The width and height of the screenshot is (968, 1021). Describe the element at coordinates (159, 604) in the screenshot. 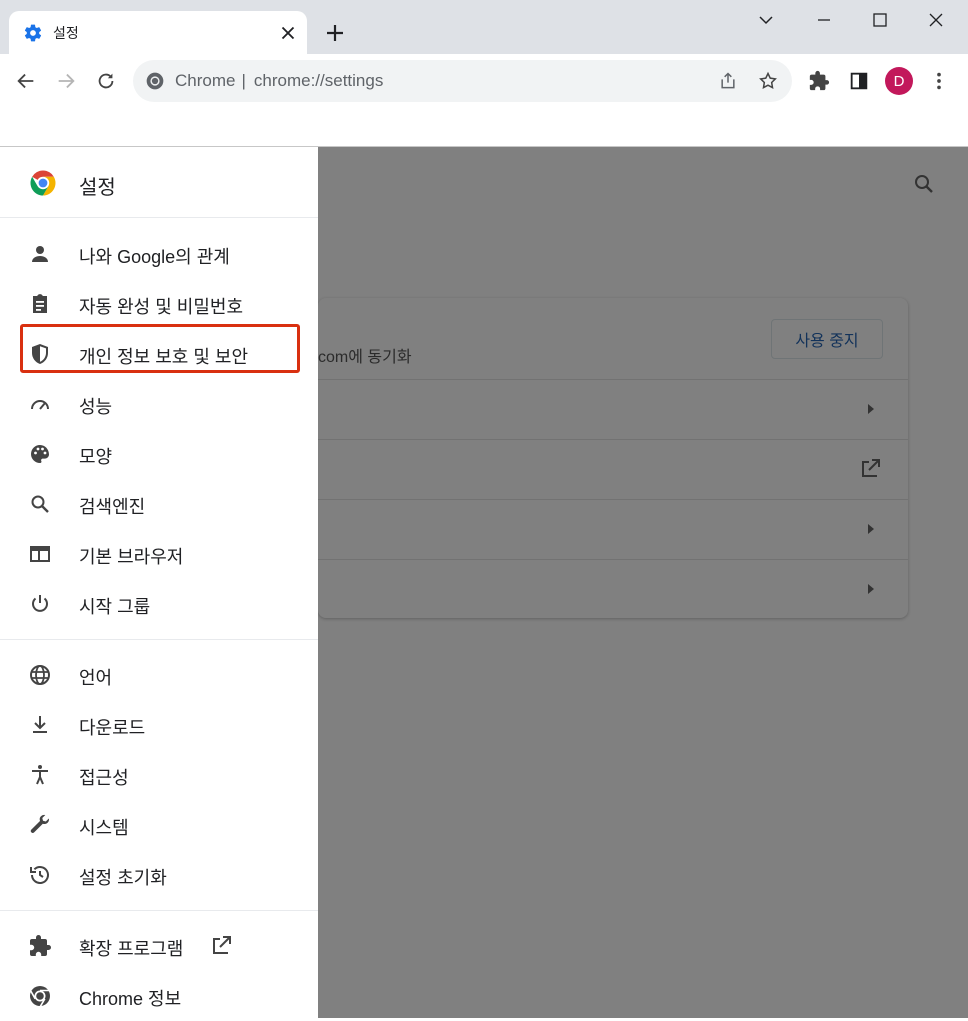

I see `sidebar-item-on-startup: 시작 그룹` at that location.